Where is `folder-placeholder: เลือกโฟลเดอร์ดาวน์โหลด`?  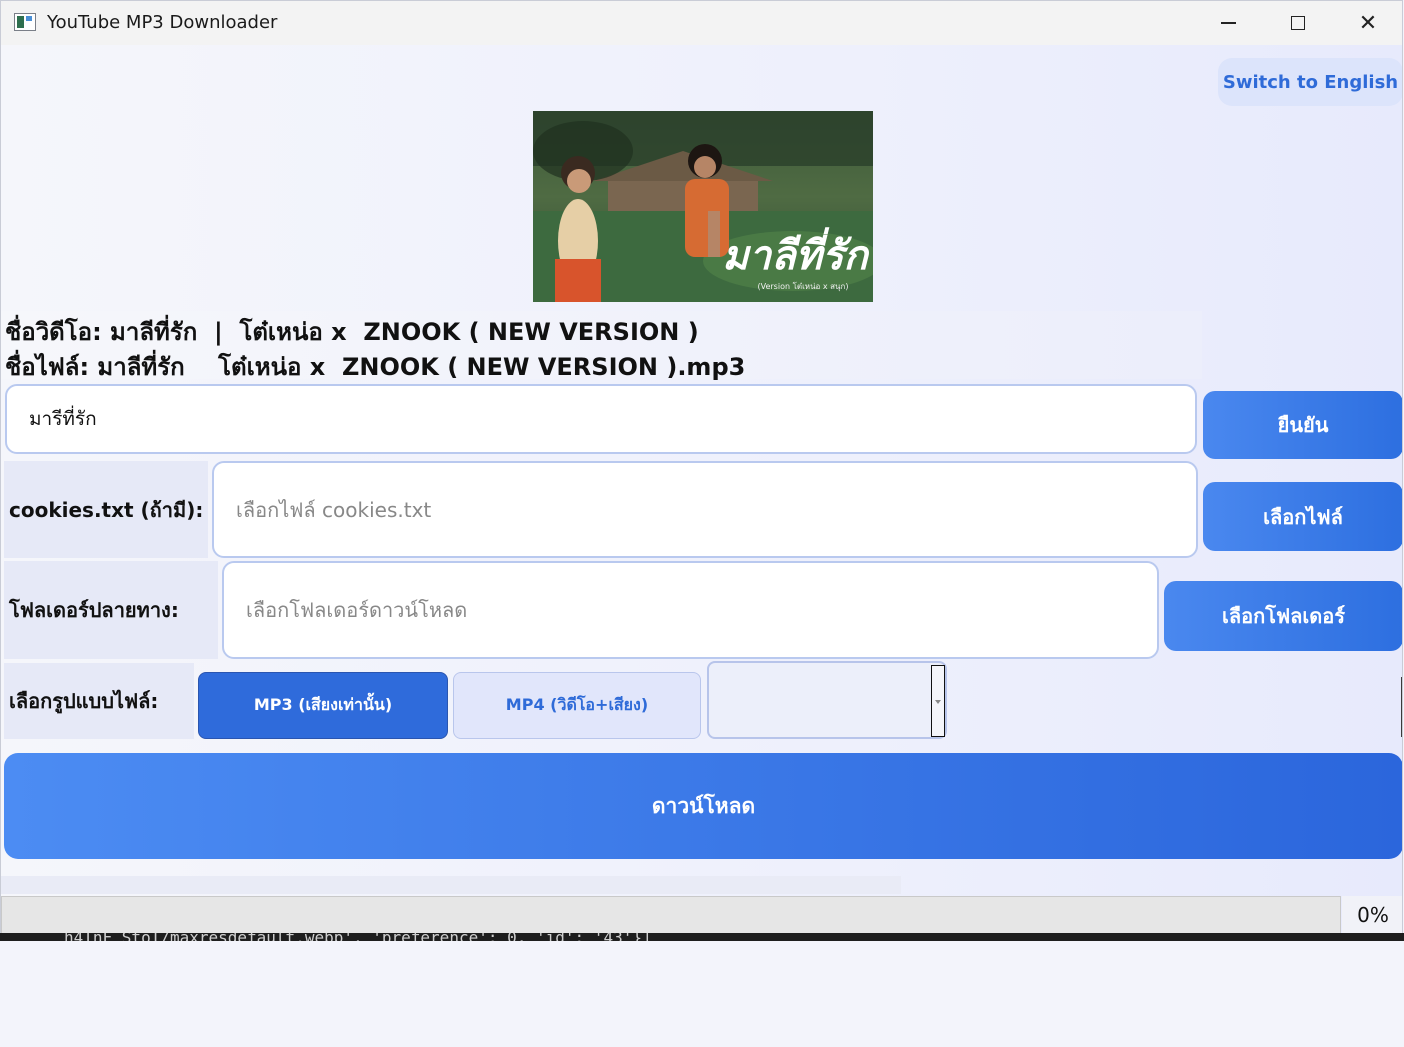 folder-placeholder: เลือกโฟลเดอร์ดาวน์โหลด is located at coordinates (357, 610).